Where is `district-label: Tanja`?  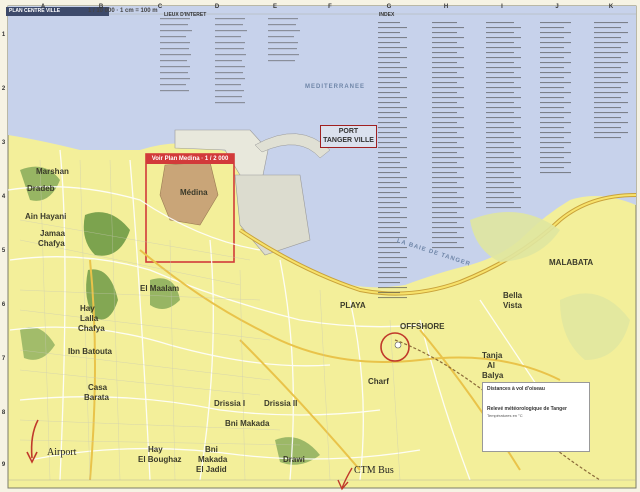
district-label: Tanja is located at coordinates (492, 356).